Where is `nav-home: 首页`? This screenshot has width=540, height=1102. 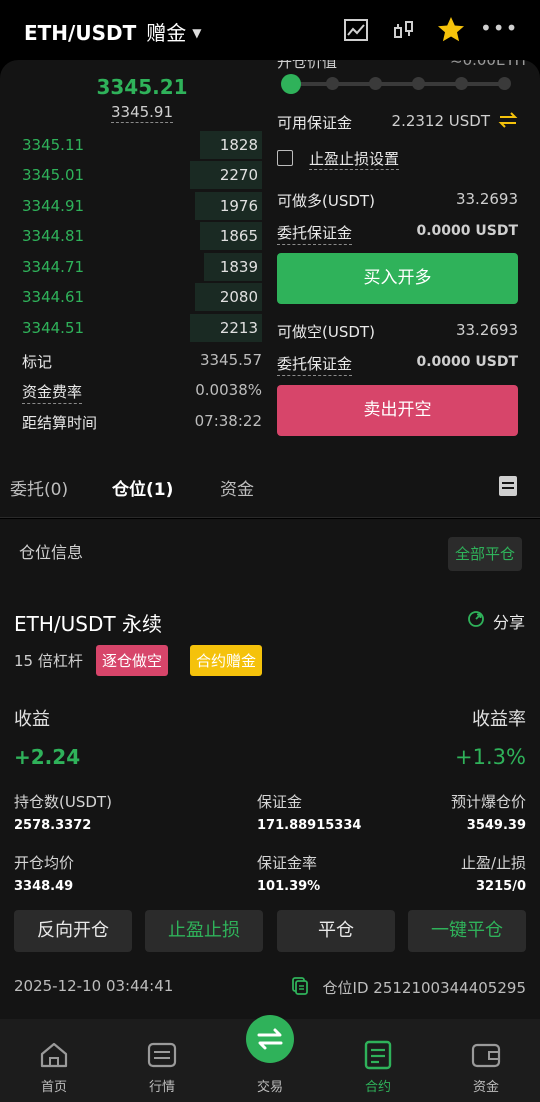 nav-home: 首页 is located at coordinates (54, 1060).